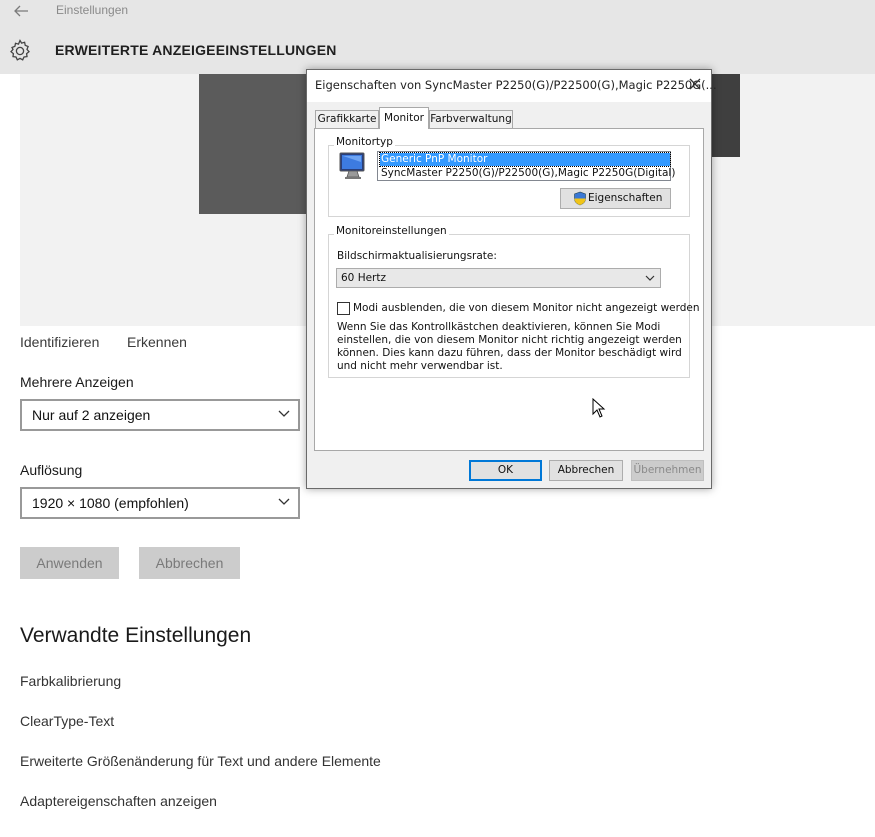 The height and width of the screenshot is (837, 875). Describe the element at coordinates (417, 256) in the screenshot. I see `refresh-rate-label: Bildschirmaktualisierungsrate:` at that location.